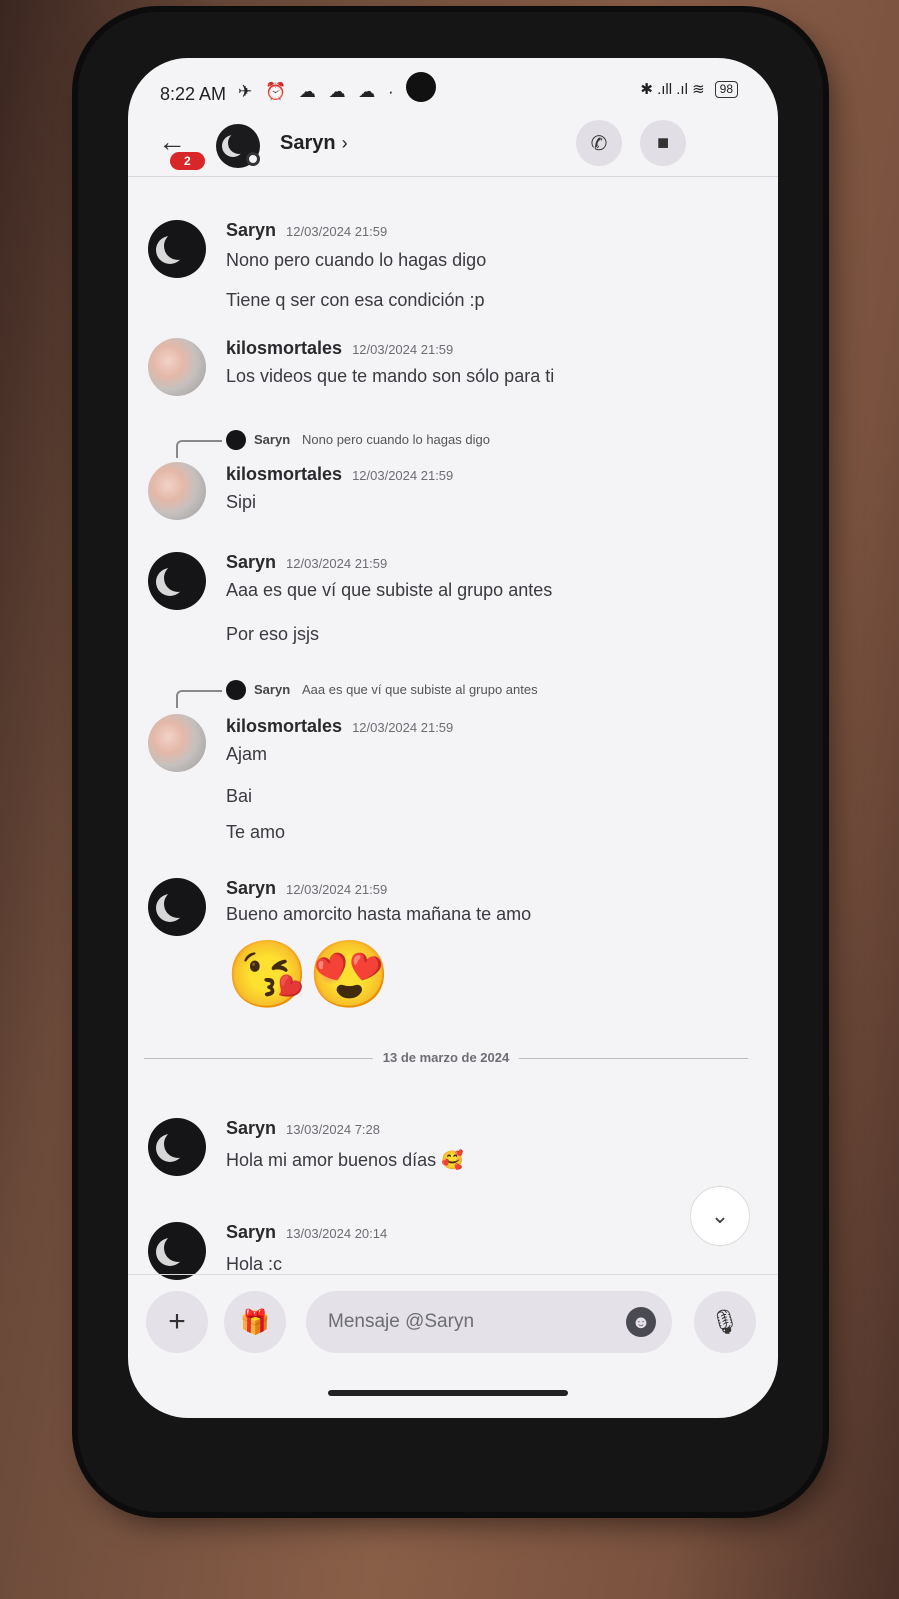 The image size is (899, 1599). Describe the element at coordinates (308, 974) in the screenshot. I see `emoji-message: 😘😍` at that location.